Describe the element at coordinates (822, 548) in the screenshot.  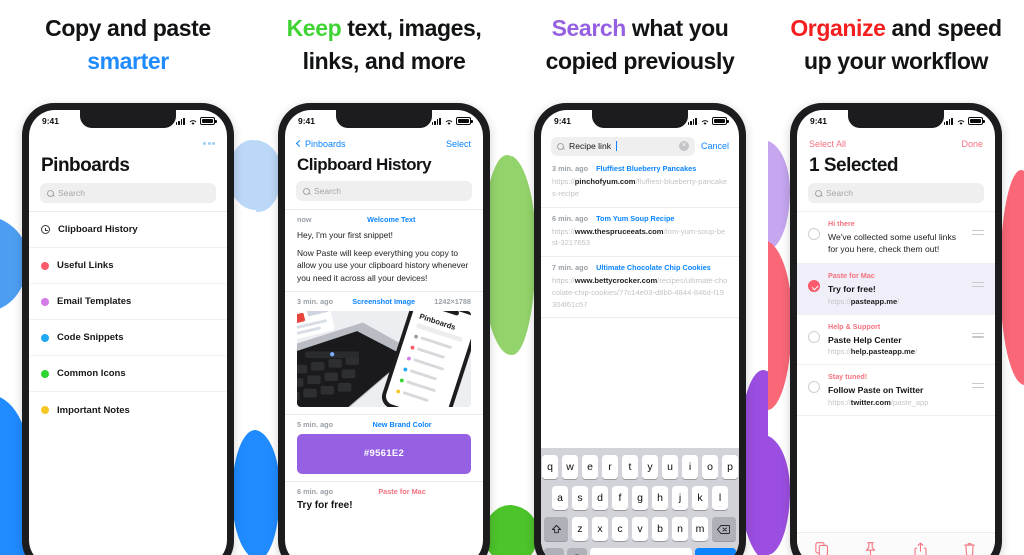
I see `copy-icon` at that location.